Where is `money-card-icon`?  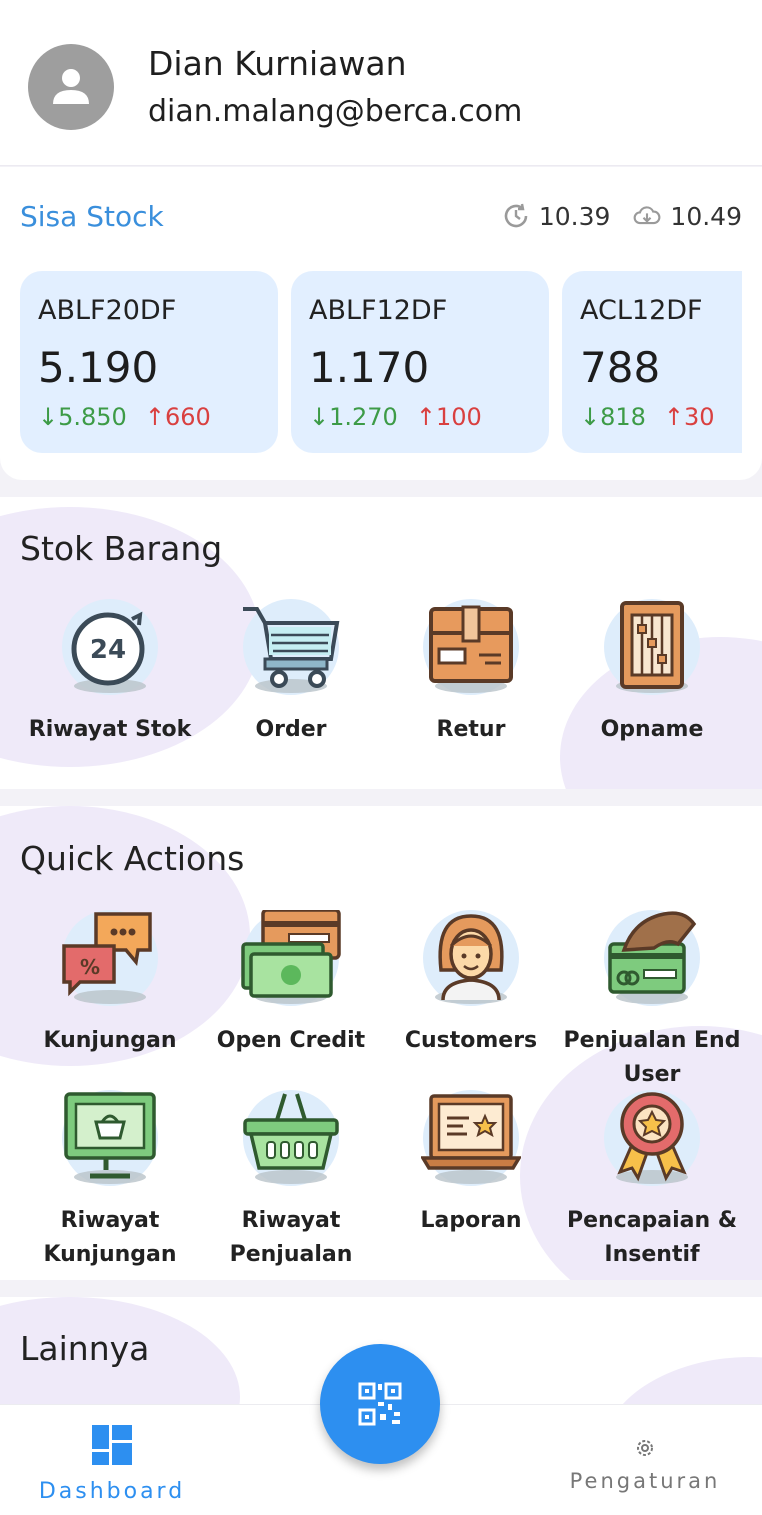 money-card-icon is located at coordinates (291, 954).